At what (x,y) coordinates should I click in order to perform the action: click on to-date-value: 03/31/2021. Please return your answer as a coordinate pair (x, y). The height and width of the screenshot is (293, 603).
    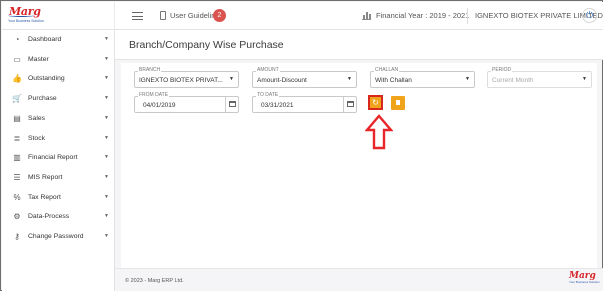
    Looking at the image, I should click on (277, 105).